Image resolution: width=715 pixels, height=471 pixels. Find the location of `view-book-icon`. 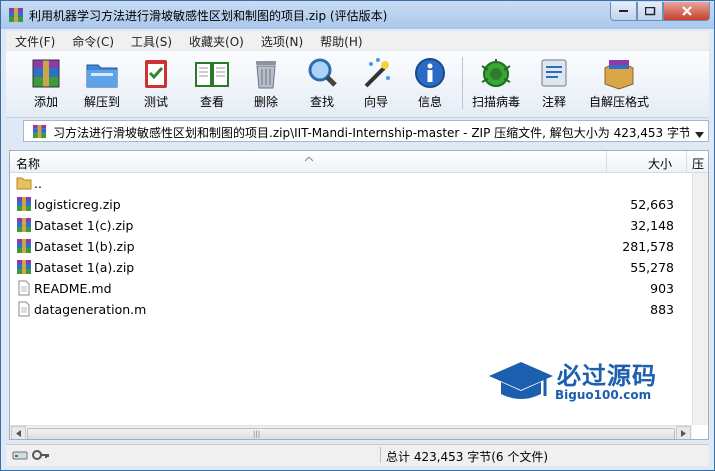

view-book-icon is located at coordinates (212, 74).